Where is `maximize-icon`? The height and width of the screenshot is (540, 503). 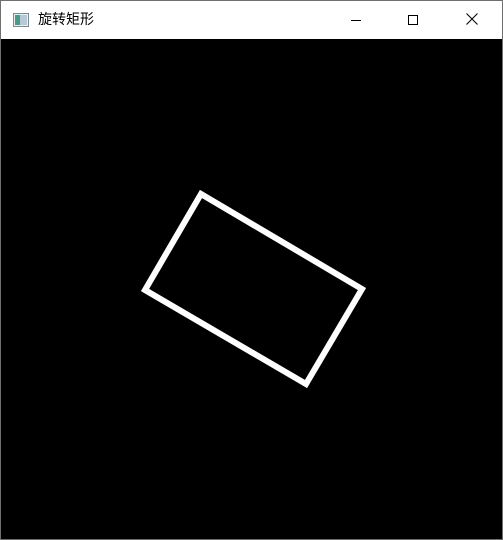 maximize-icon is located at coordinates (413, 20).